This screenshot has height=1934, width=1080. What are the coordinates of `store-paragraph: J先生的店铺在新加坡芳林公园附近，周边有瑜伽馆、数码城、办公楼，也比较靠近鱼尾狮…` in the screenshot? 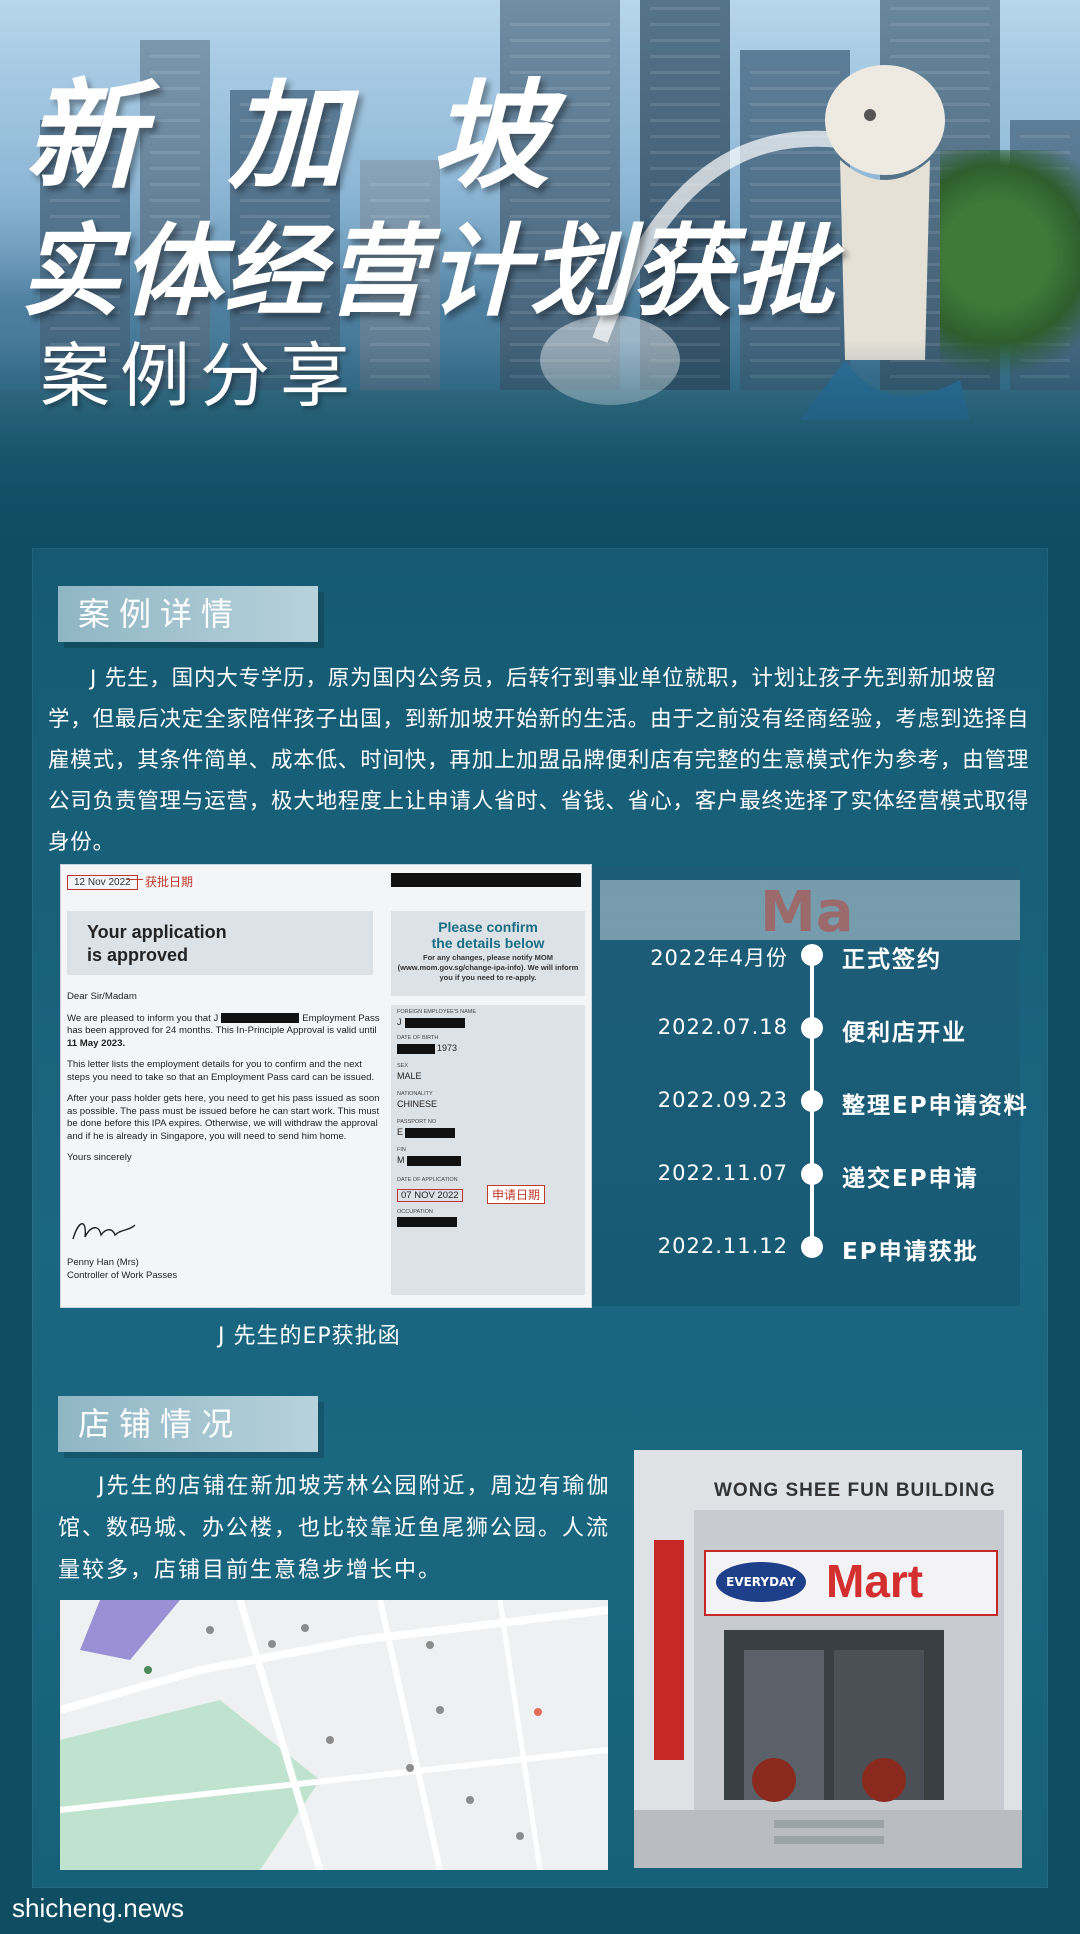 It's located at (334, 1528).